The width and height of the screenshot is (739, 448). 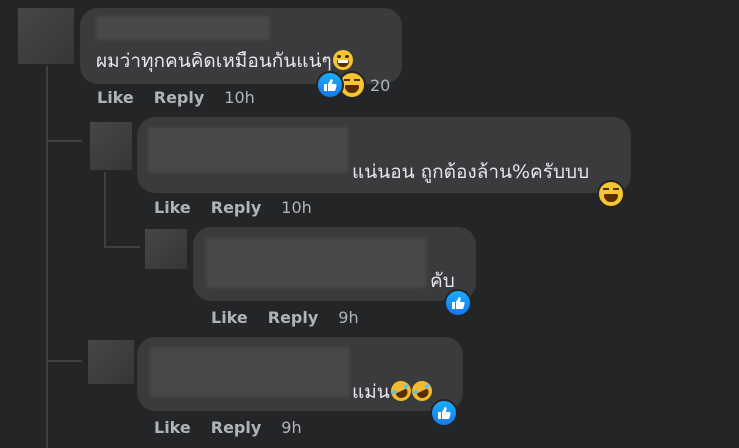 I want to click on haha-reaction-icon, so click(x=611, y=194).